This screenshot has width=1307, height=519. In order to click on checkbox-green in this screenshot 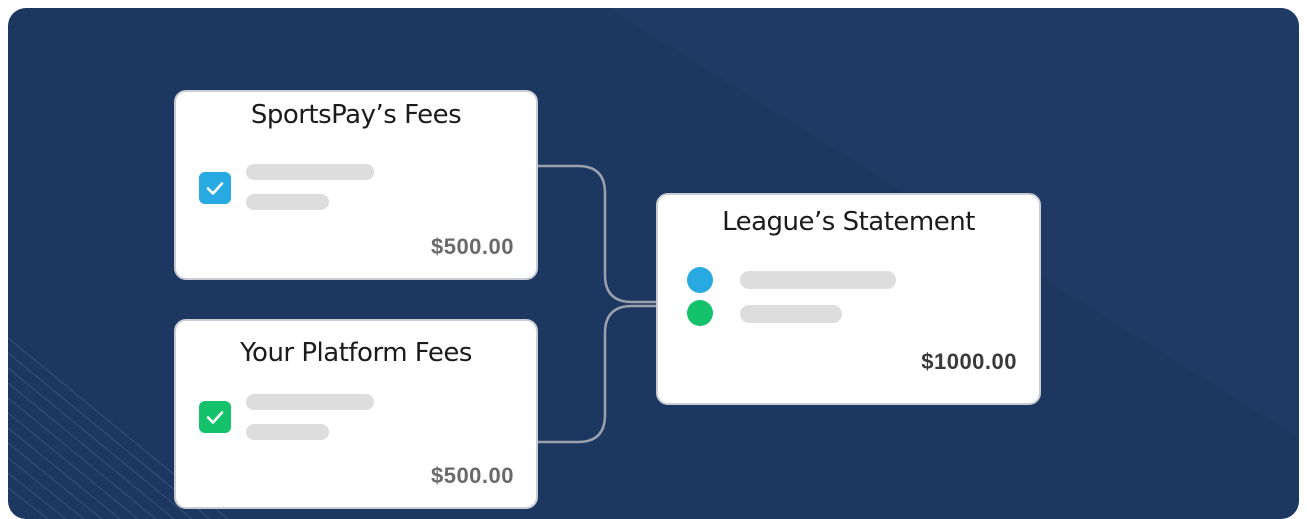, I will do `click(215, 417)`.